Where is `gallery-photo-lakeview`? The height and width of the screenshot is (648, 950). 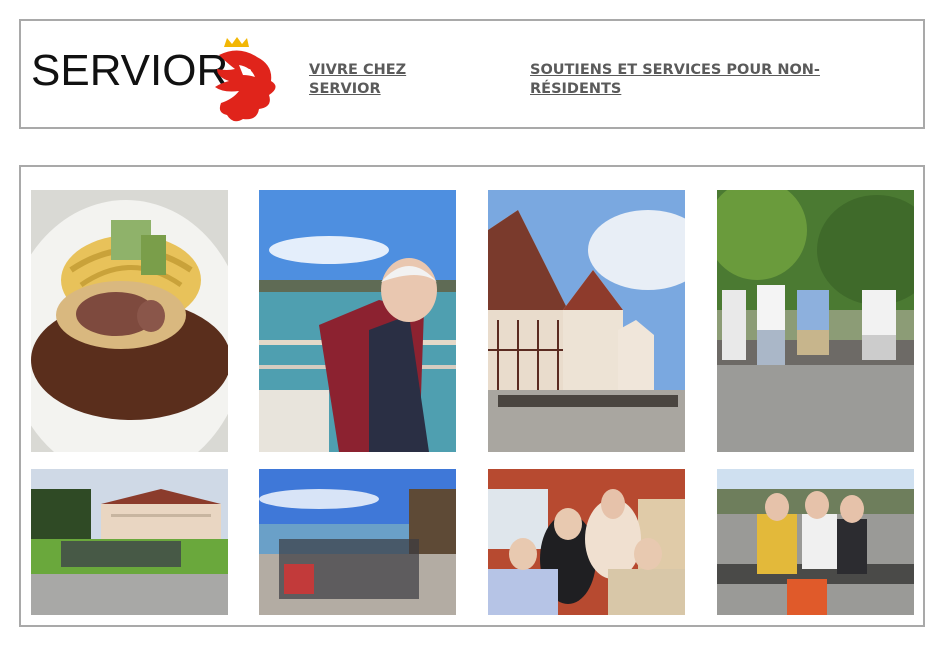
gallery-photo-lakeview is located at coordinates (357, 542).